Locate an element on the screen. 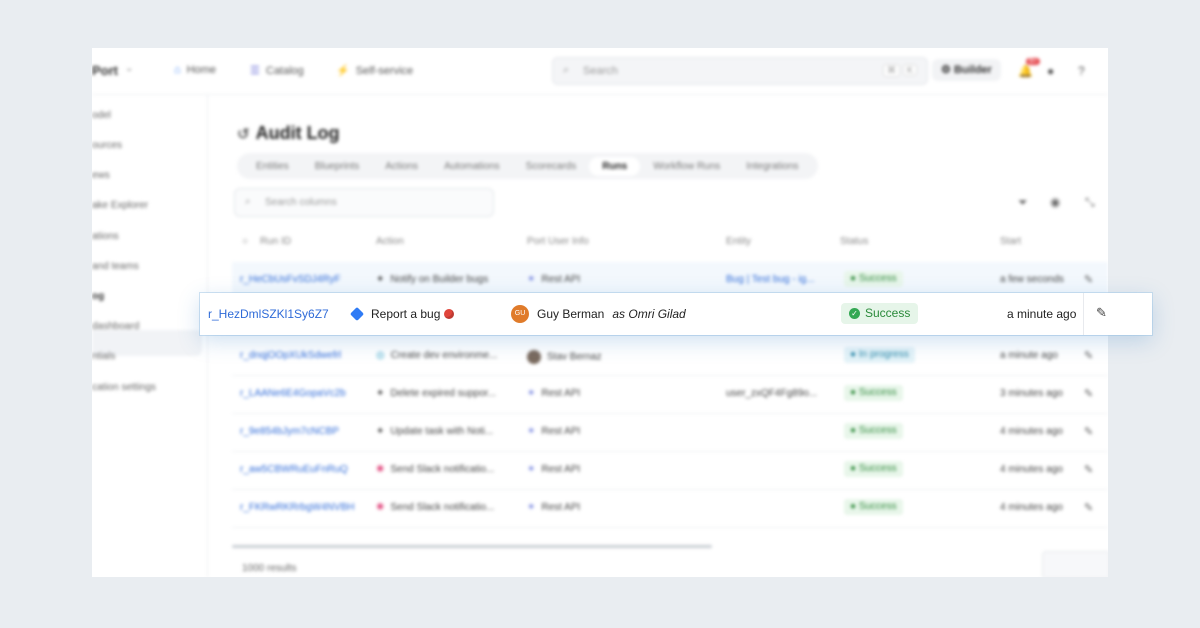 This screenshot has height=628, width=1200. check-circle-icon: ✓ is located at coordinates (854, 313).